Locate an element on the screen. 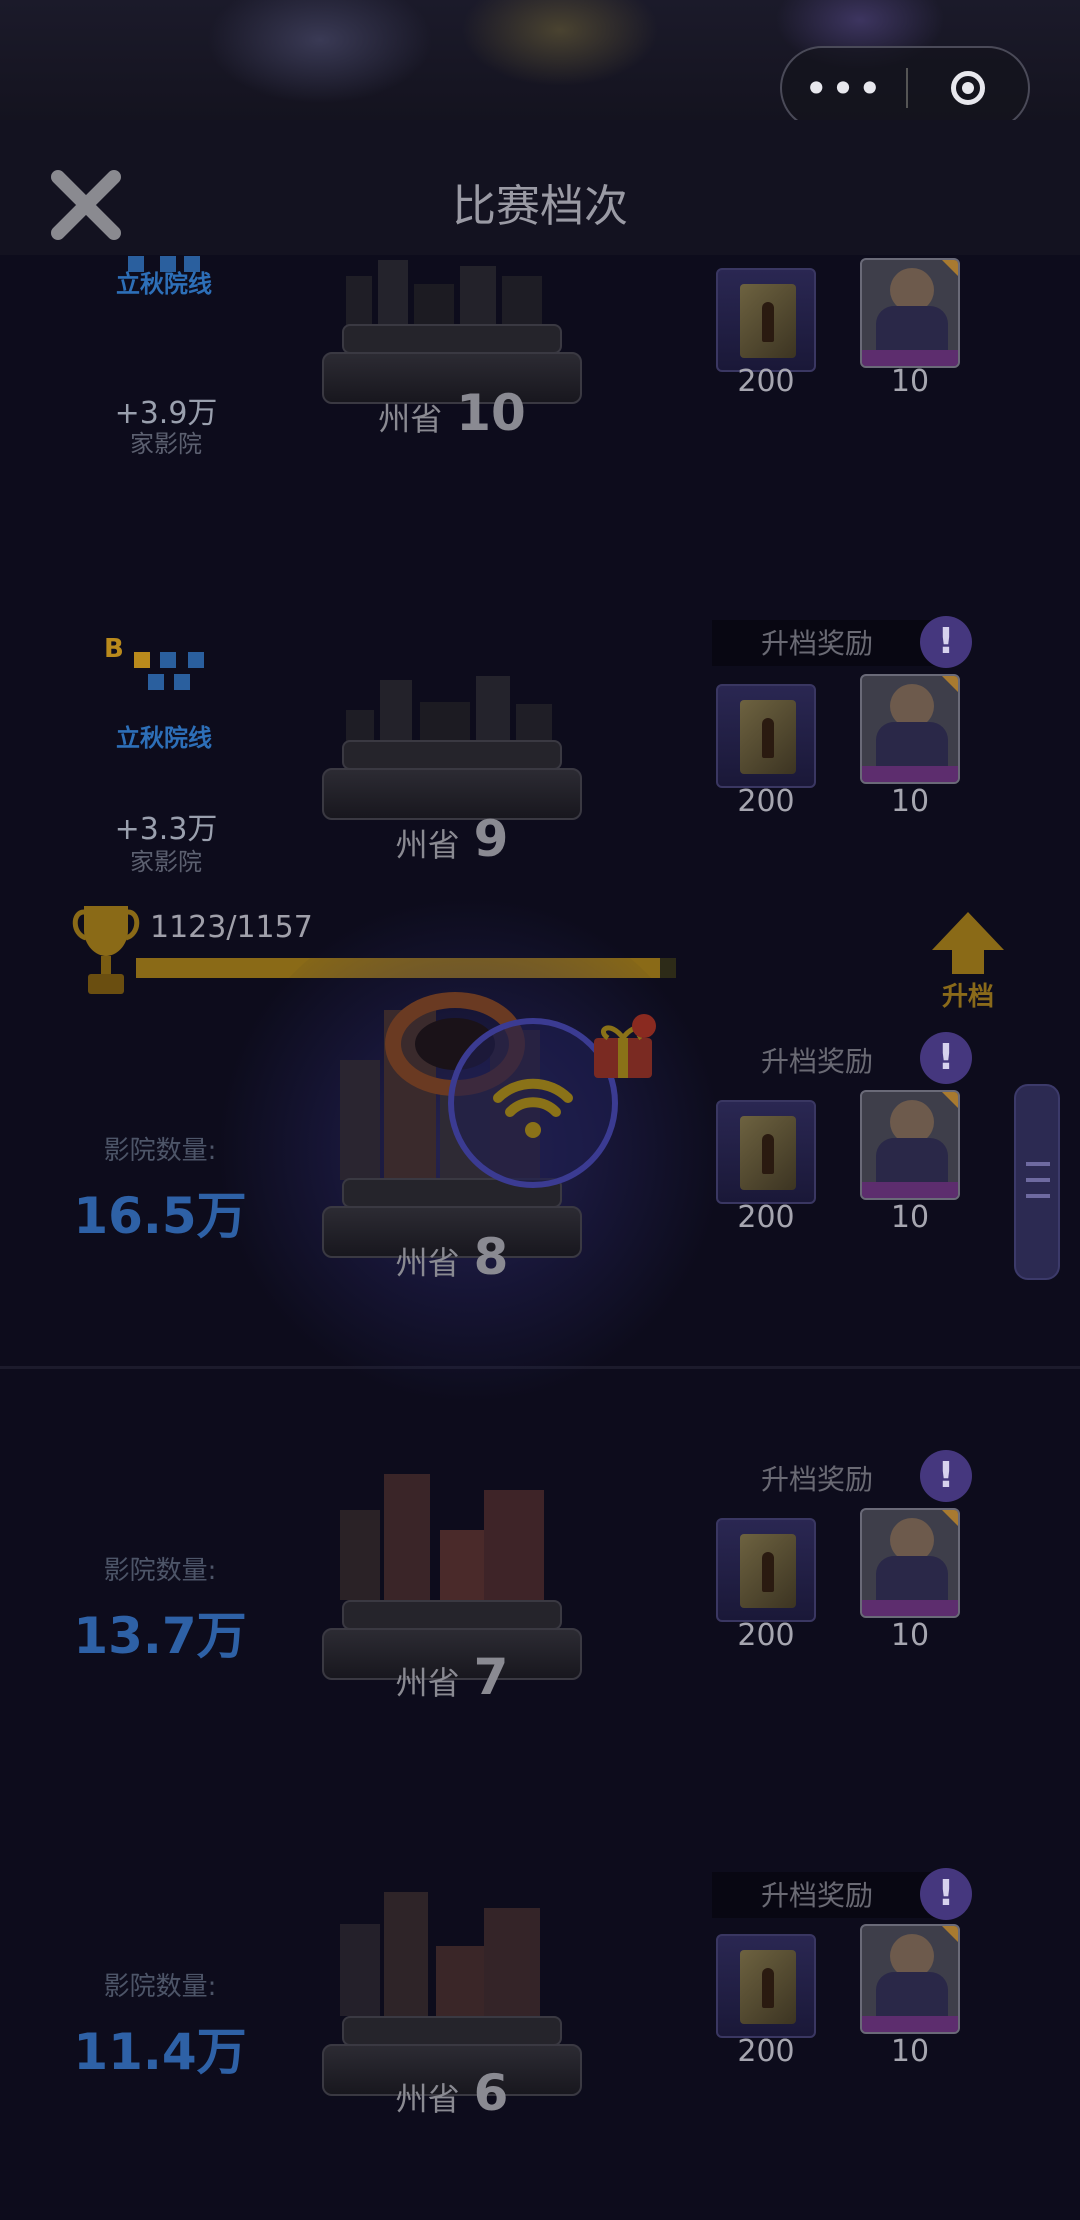 This screenshot has height=2220, width=1080. target-icon is located at coordinates (968, 88).